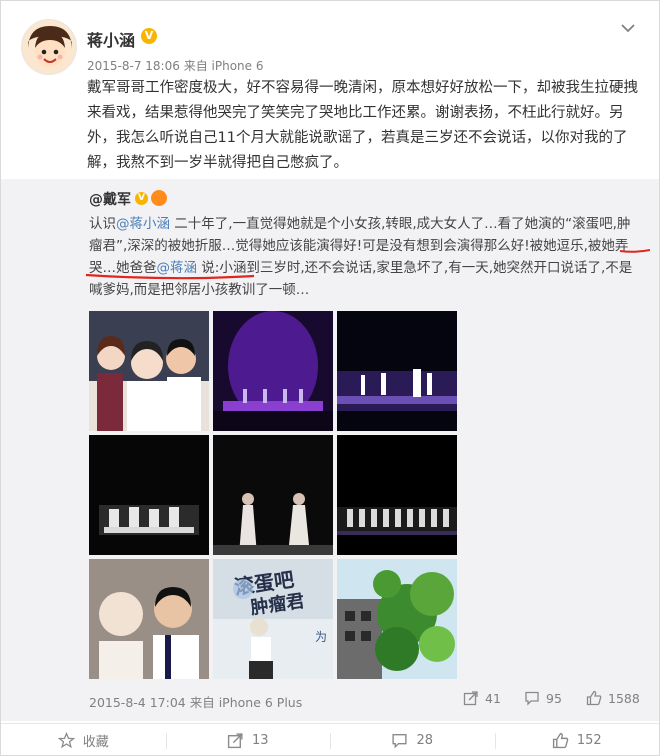  What do you see at coordinates (554, 698) in the screenshot?
I see `comment-count: 95` at bounding box center [554, 698].